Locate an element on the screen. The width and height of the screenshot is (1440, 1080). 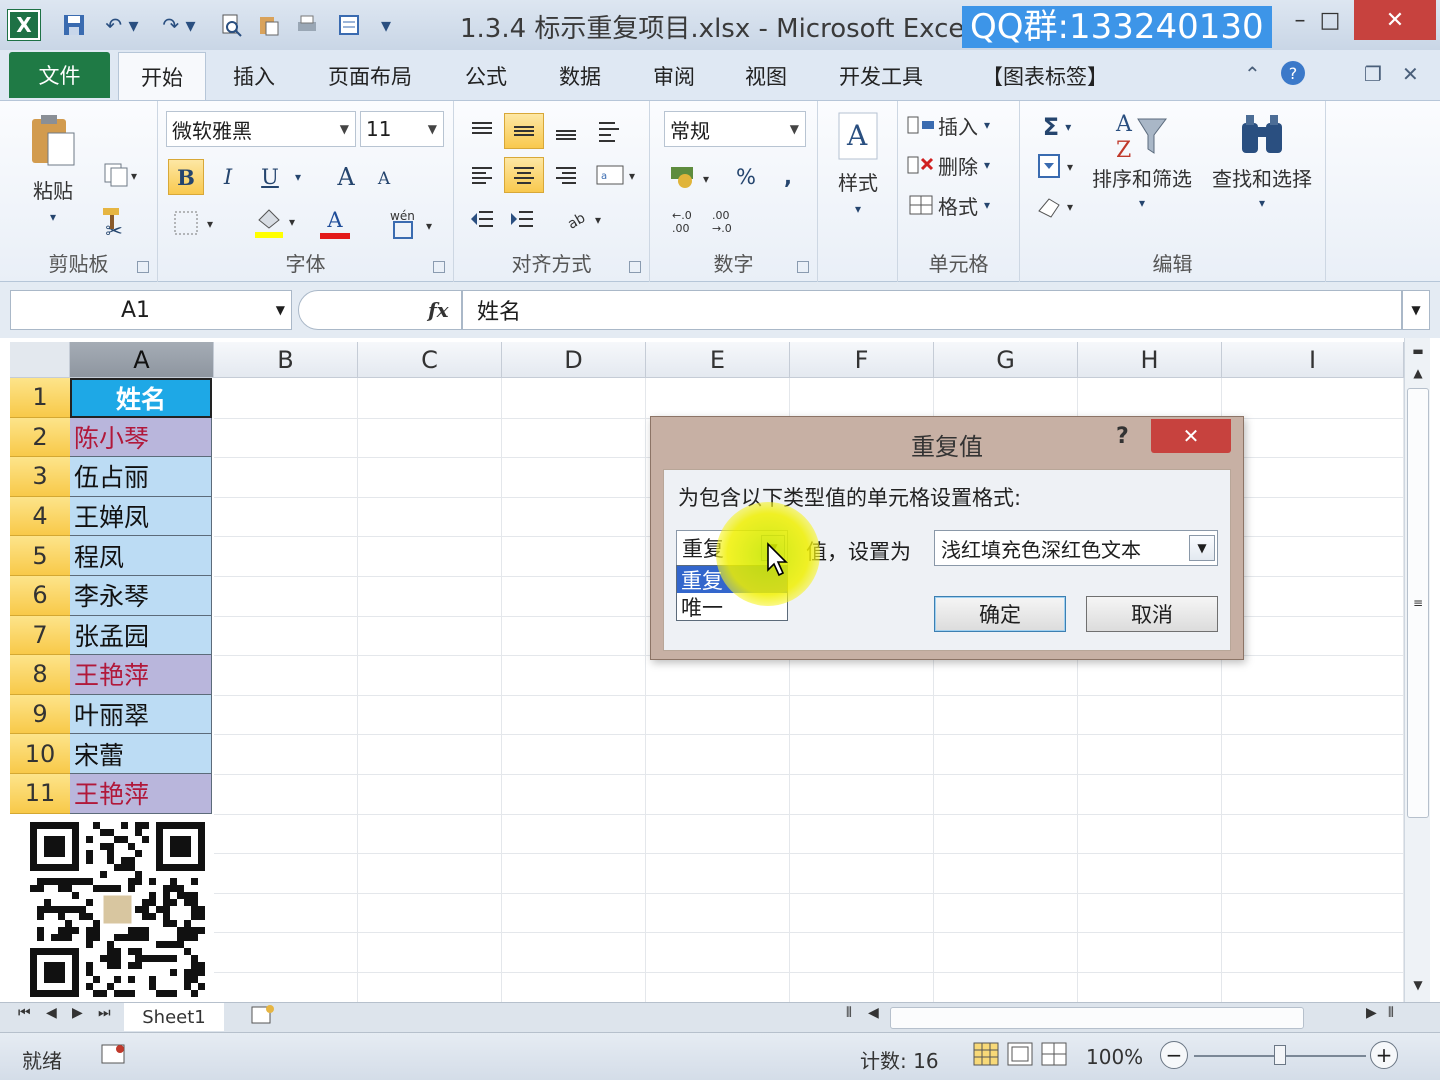
expand-formula-bar-icon: ▼ is located at coordinates (1416, 310).